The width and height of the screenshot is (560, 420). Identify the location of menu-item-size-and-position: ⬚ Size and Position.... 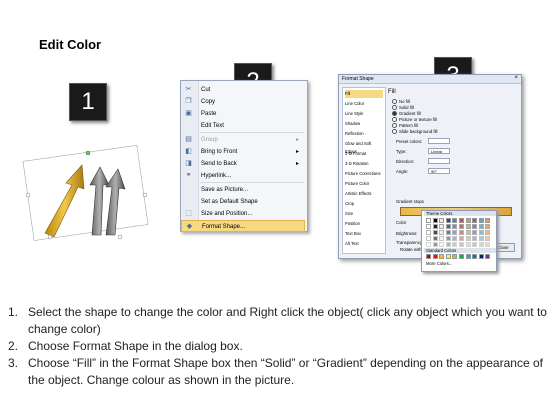
(243, 214).